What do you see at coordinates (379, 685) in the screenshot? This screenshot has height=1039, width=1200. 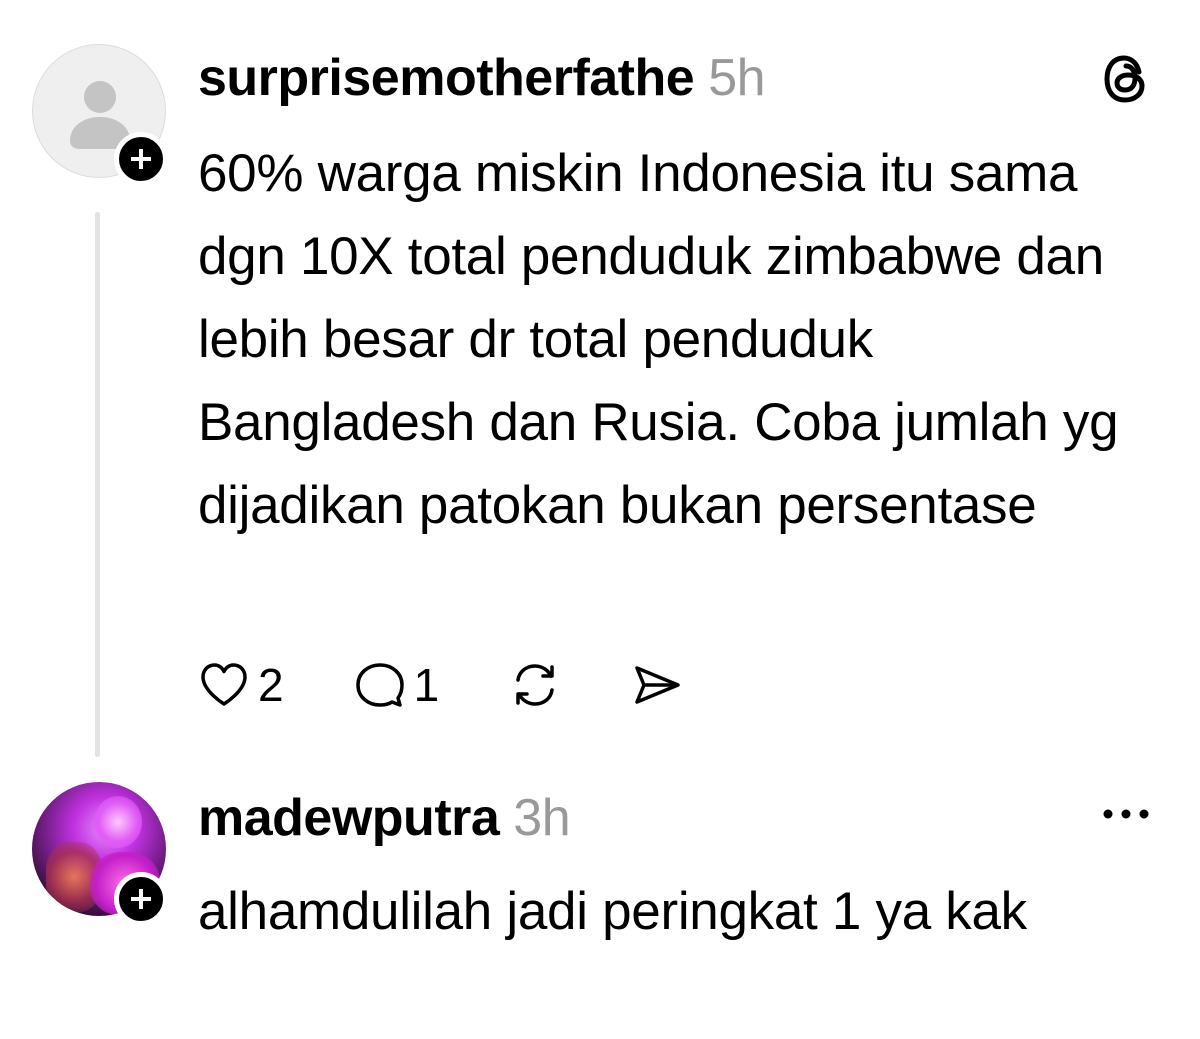 I see `comment-icon` at bounding box center [379, 685].